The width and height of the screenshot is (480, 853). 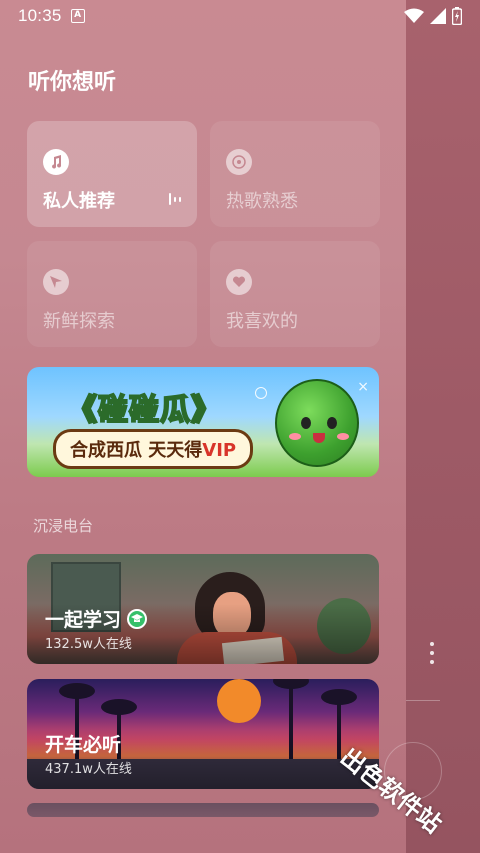 What do you see at coordinates (203, 734) in the screenshot?
I see `radio-card-driving: 开车必听 437.1w人在线` at bounding box center [203, 734].